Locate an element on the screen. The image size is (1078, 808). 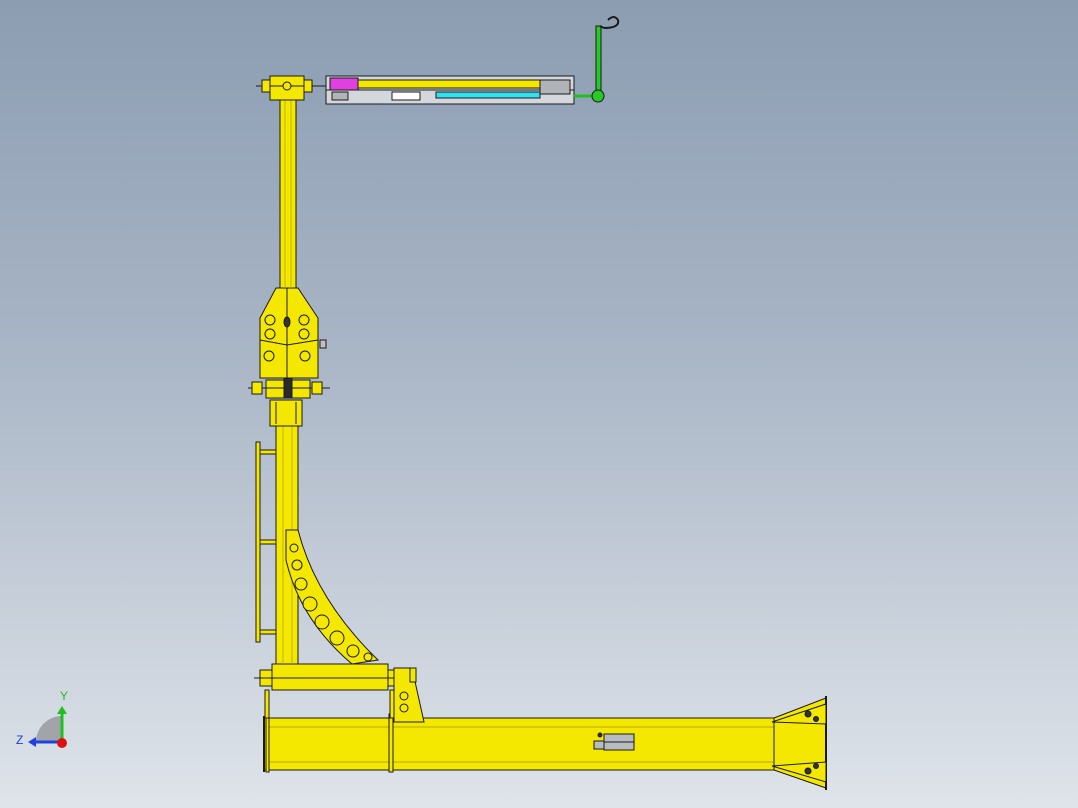
upper-bracket is located at coordinates (293, 333).